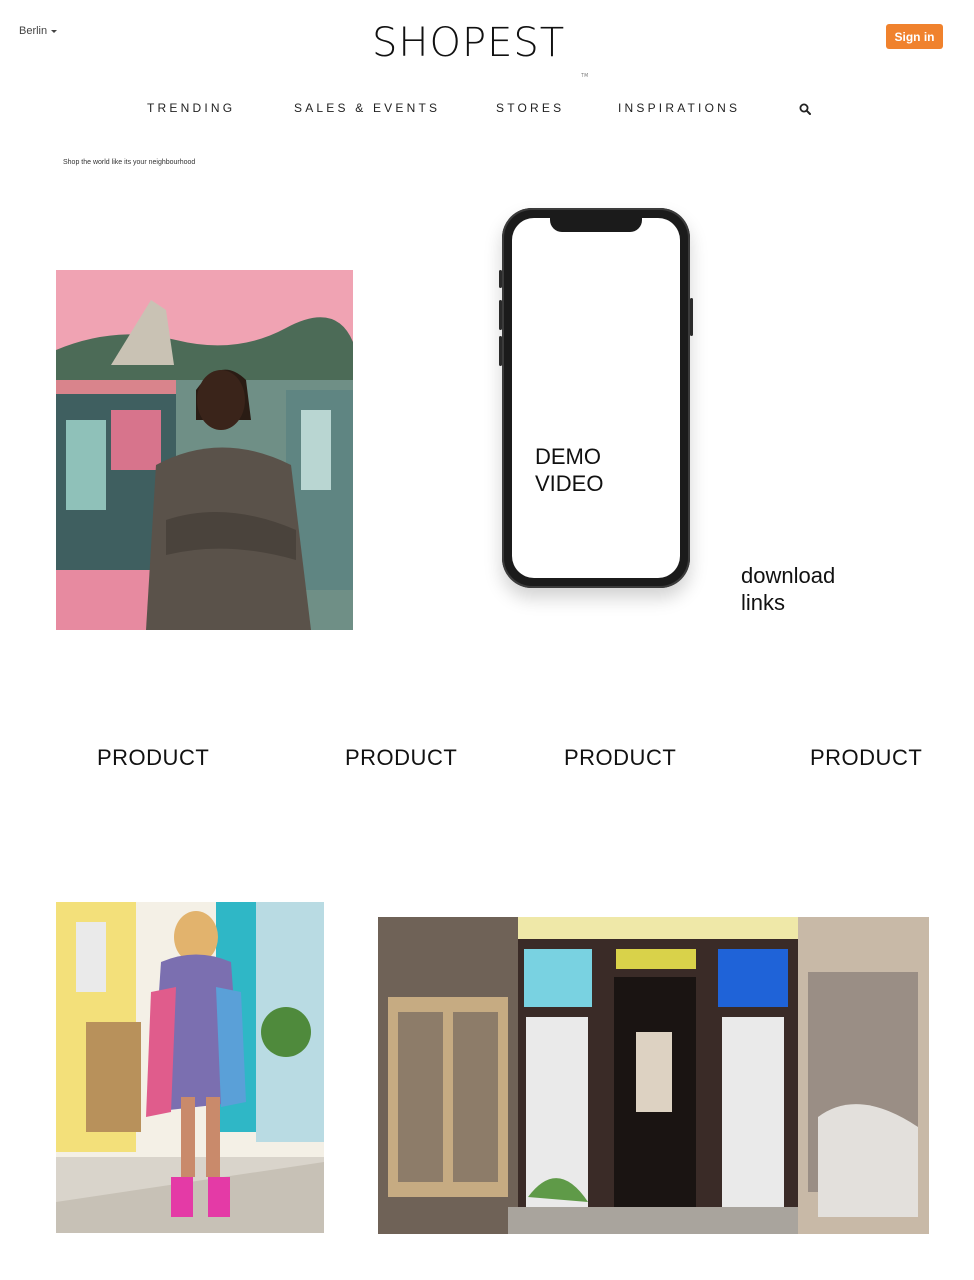 This screenshot has width=974, height=1280. Describe the element at coordinates (204, 450) in the screenshot. I see `hero-model-photo` at that location.